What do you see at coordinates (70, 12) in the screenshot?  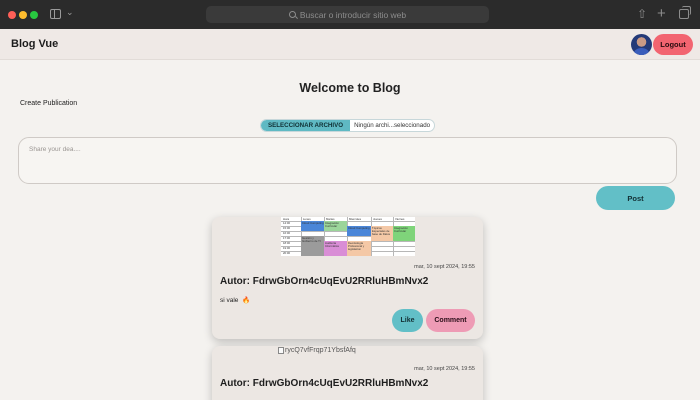 I see `chevron-down-icon: ⌄` at bounding box center [70, 12].